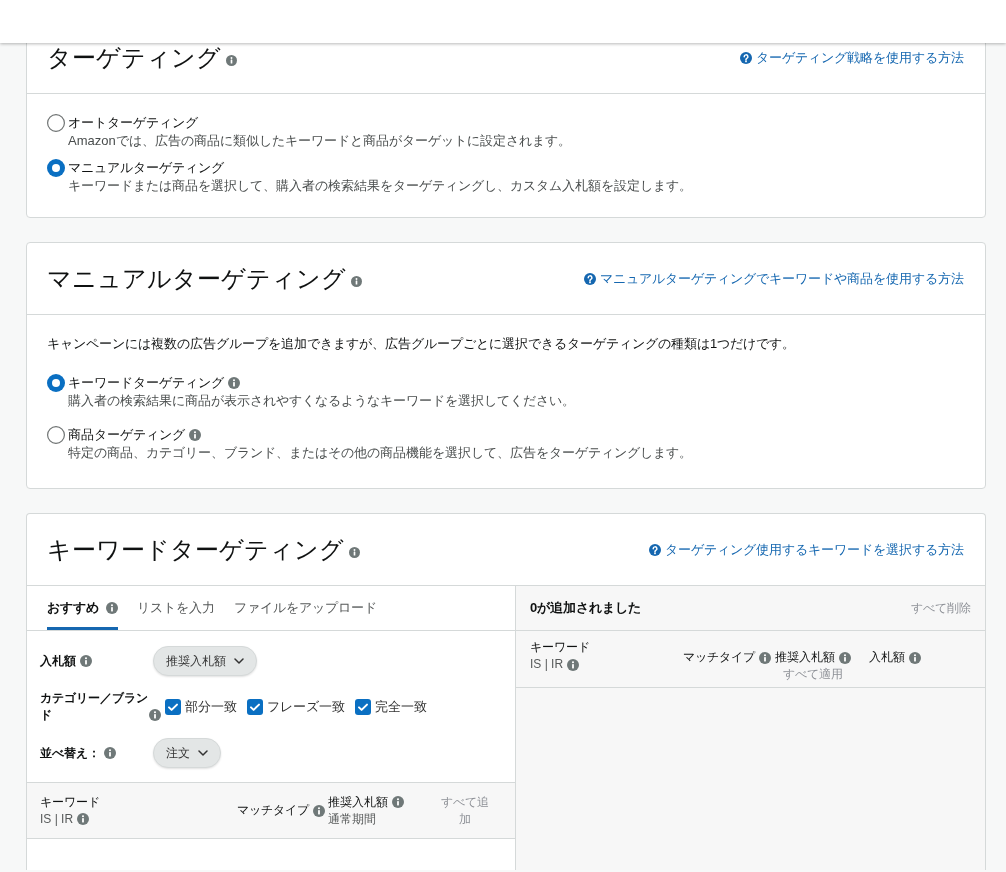  I want to click on radio-label: オートターゲティング, so click(133, 123).